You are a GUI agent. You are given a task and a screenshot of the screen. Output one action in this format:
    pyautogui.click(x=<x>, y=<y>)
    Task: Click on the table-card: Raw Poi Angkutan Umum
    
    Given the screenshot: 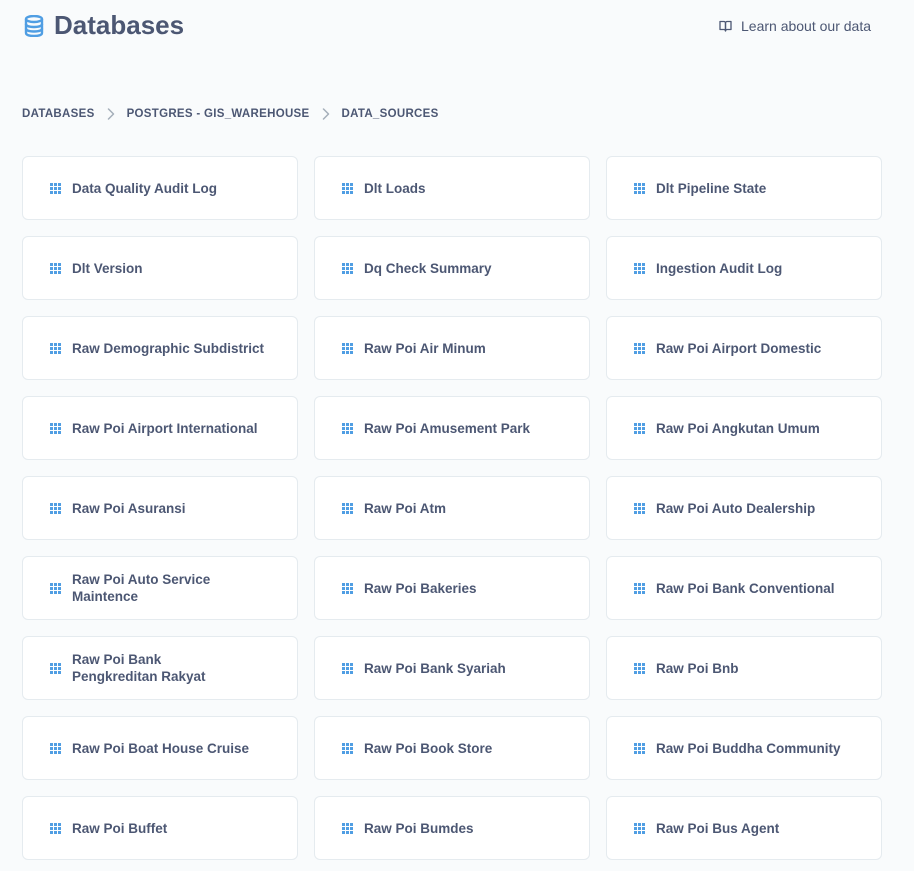 What is the action you would take?
    pyautogui.click(x=744, y=428)
    